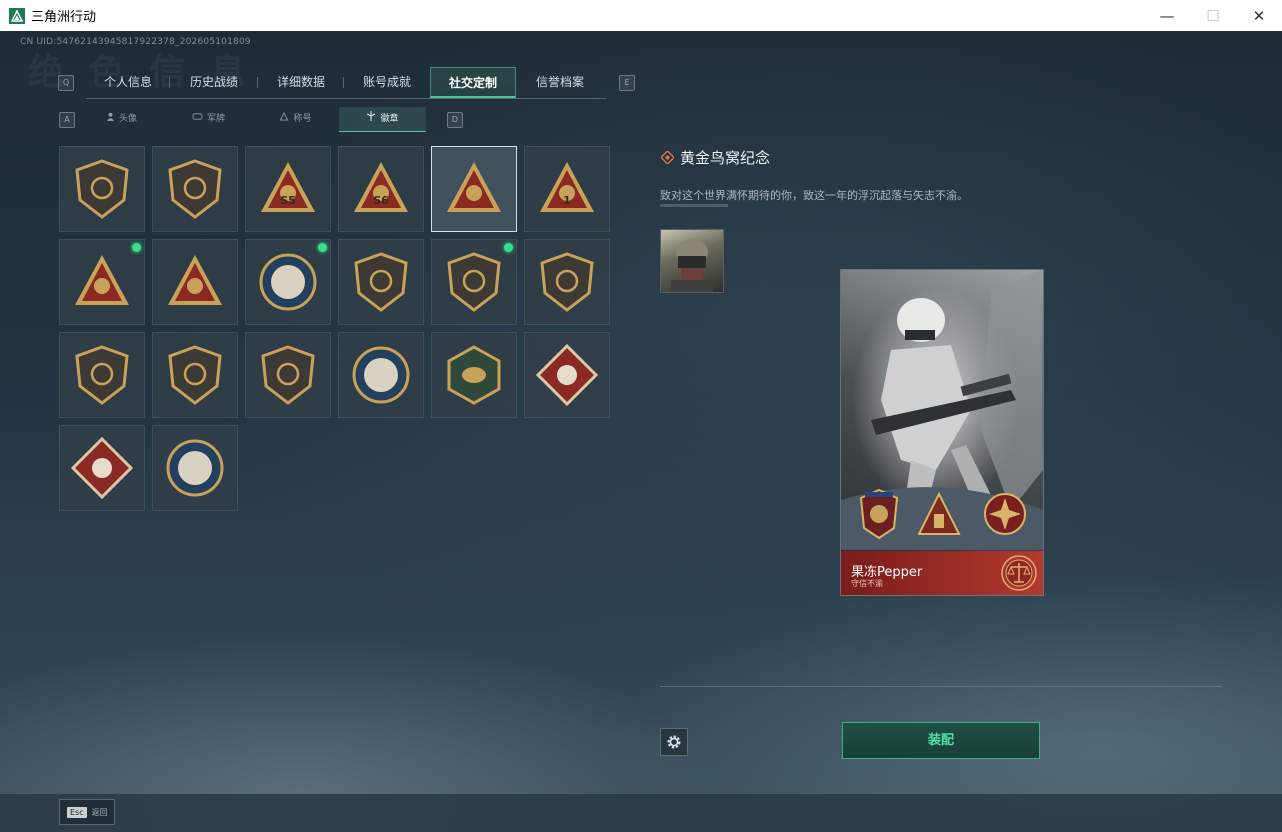 This screenshot has width=1282, height=832. What do you see at coordinates (1019, 573) in the screenshot?
I see `scales-emblem-icon` at bounding box center [1019, 573].